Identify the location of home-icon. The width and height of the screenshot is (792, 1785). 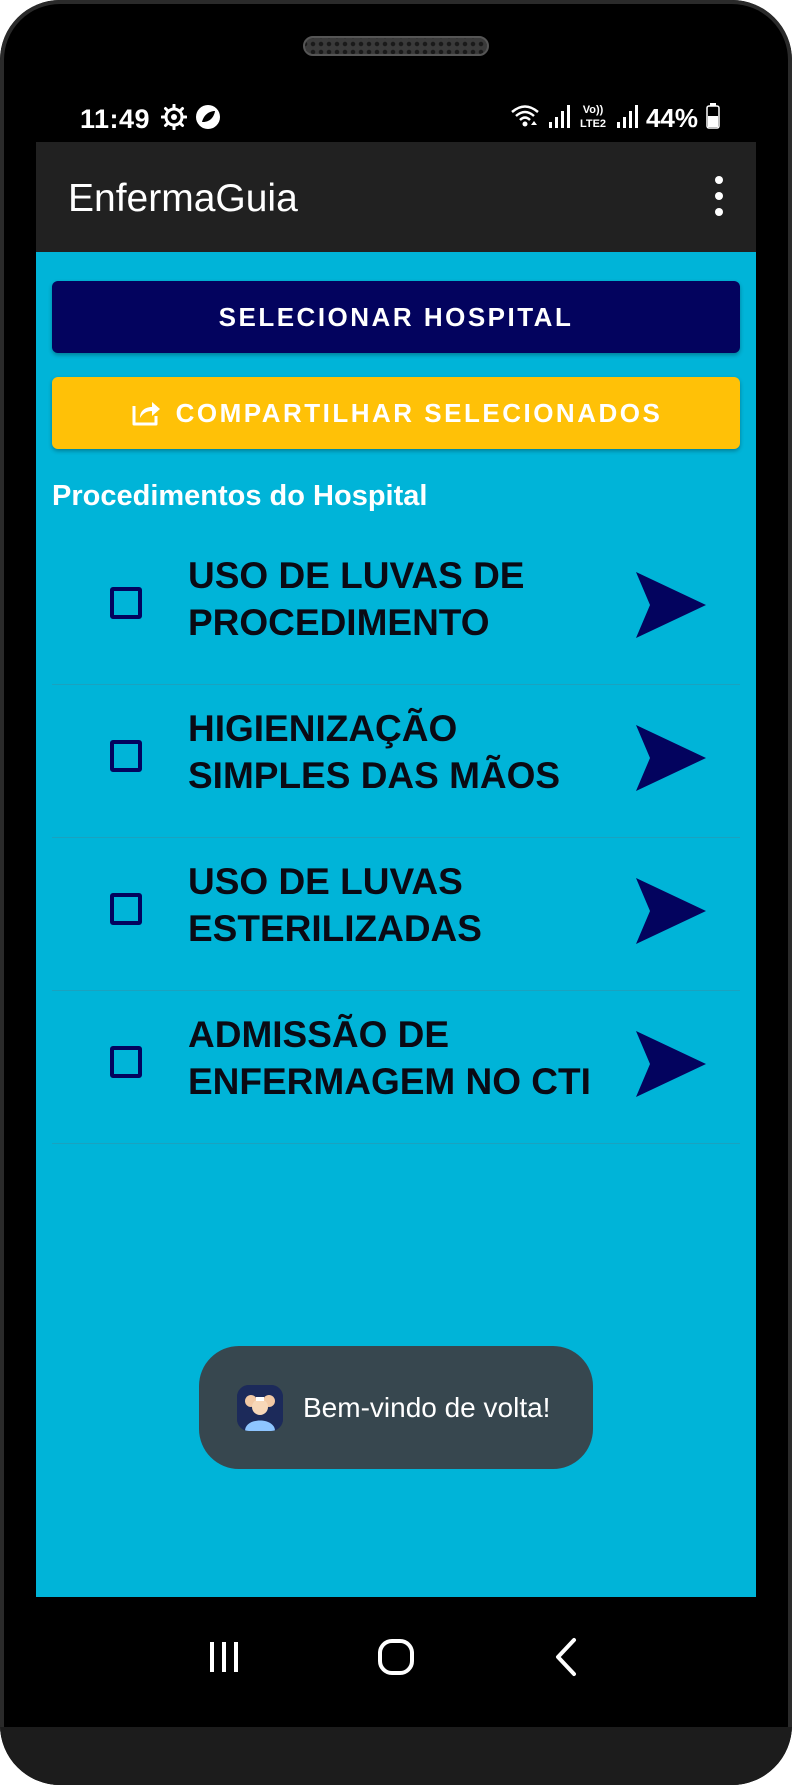
(396, 1657).